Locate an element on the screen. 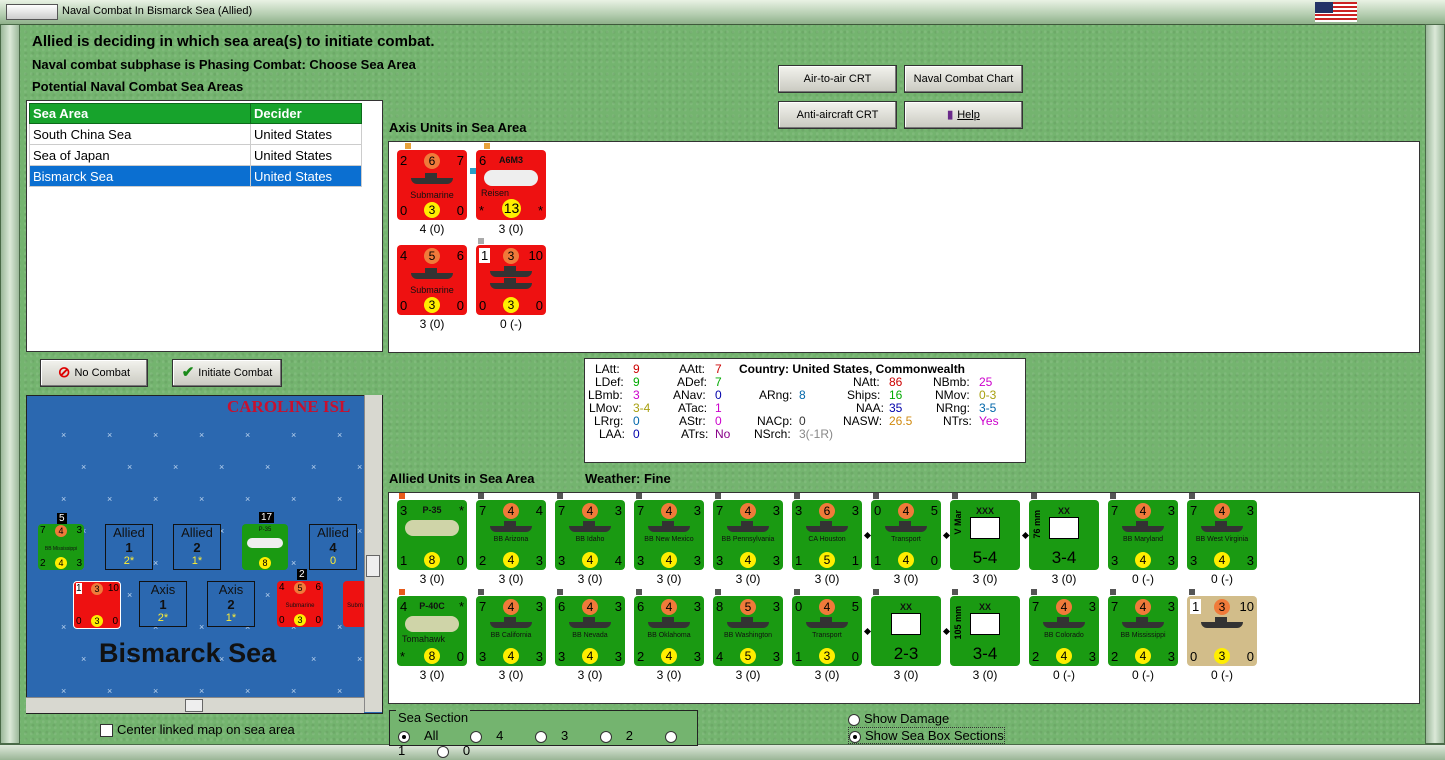 Image resolution: width=1445 pixels, height=760 pixels. button-label: Air-to-air CRT is located at coordinates (837, 79).